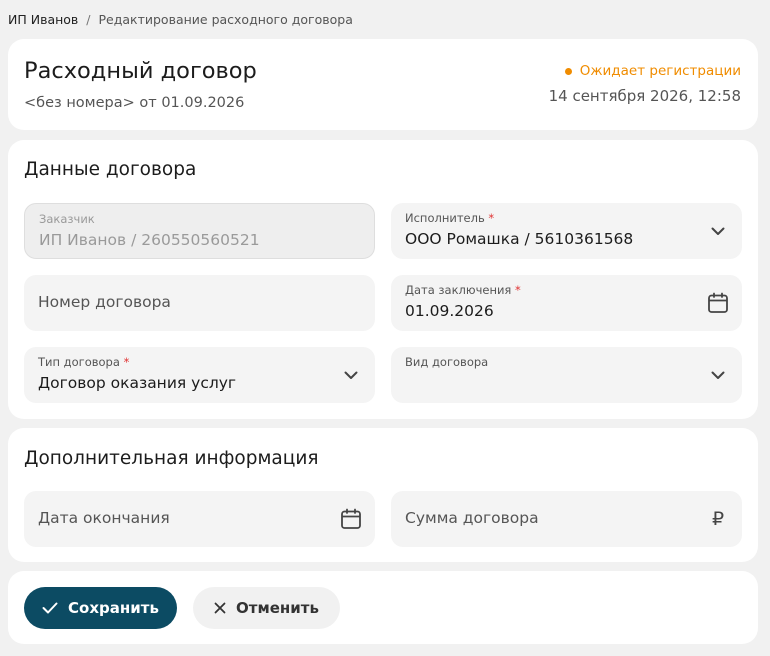 This screenshot has height=656, width=770. I want to click on contract-datetime: 14 сентября 2026, 12:58, so click(644, 96).